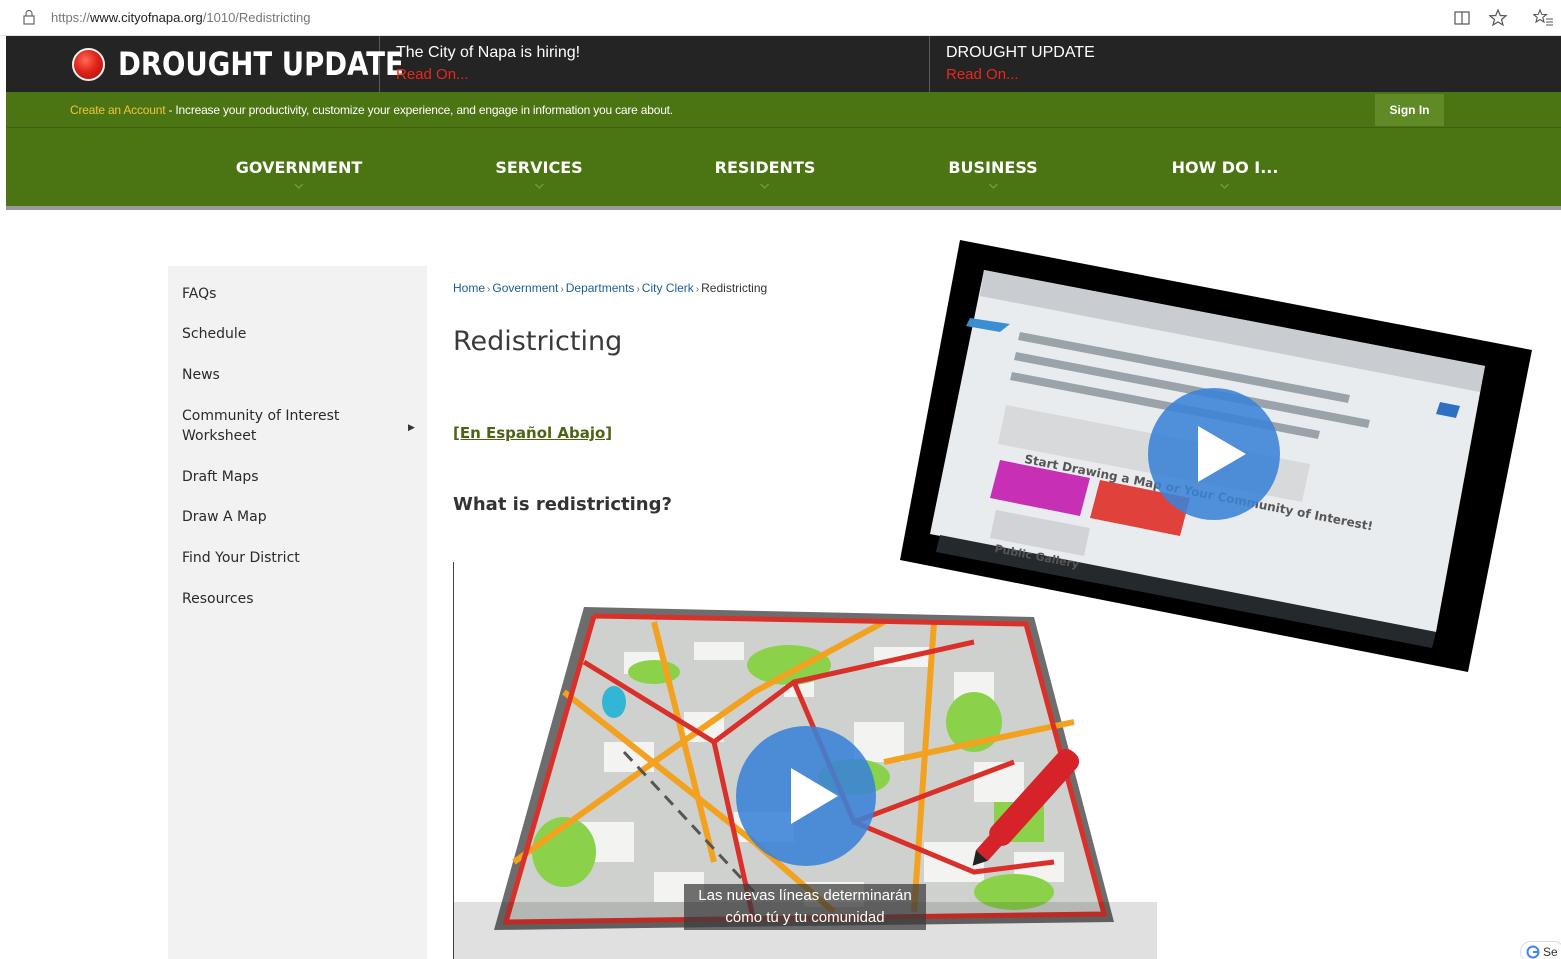  What do you see at coordinates (88, 64) in the screenshot?
I see `alert-dot-icon` at bounding box center [88, 64].